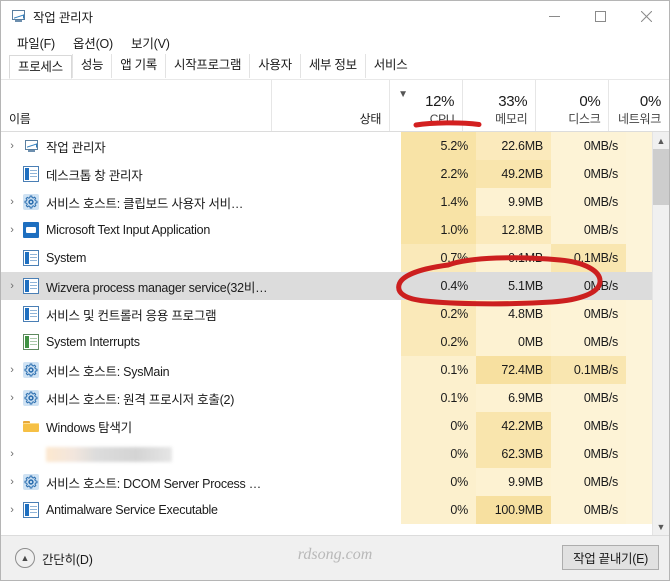 The width and height of the screenshot is (670, 581). What do you see at coordinates (525, 286) in the screenshot?
I see `value-memory: 5.1MB` at bounding box center [525, 286].